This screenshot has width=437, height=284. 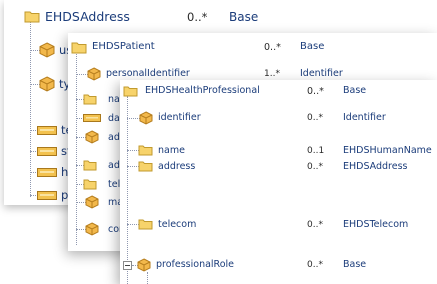 What do you see at coordinates (171, 151) in the screenshot?
I see `row-label: name` at bounding box center [171, 151].